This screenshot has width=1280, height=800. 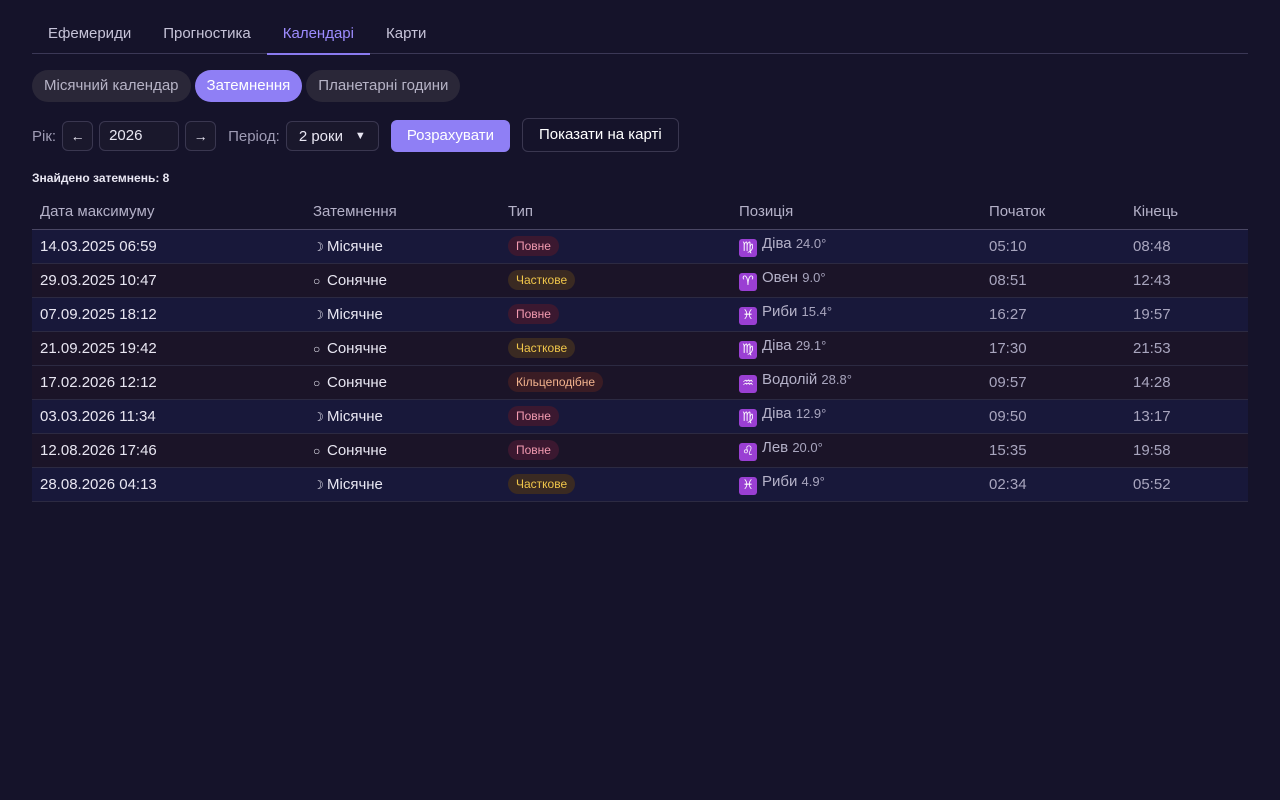 What do you see at coordinates (780, 311) in the screenshot?
I see `zodiac-sign: Риби` at bounding box center [780, 311].